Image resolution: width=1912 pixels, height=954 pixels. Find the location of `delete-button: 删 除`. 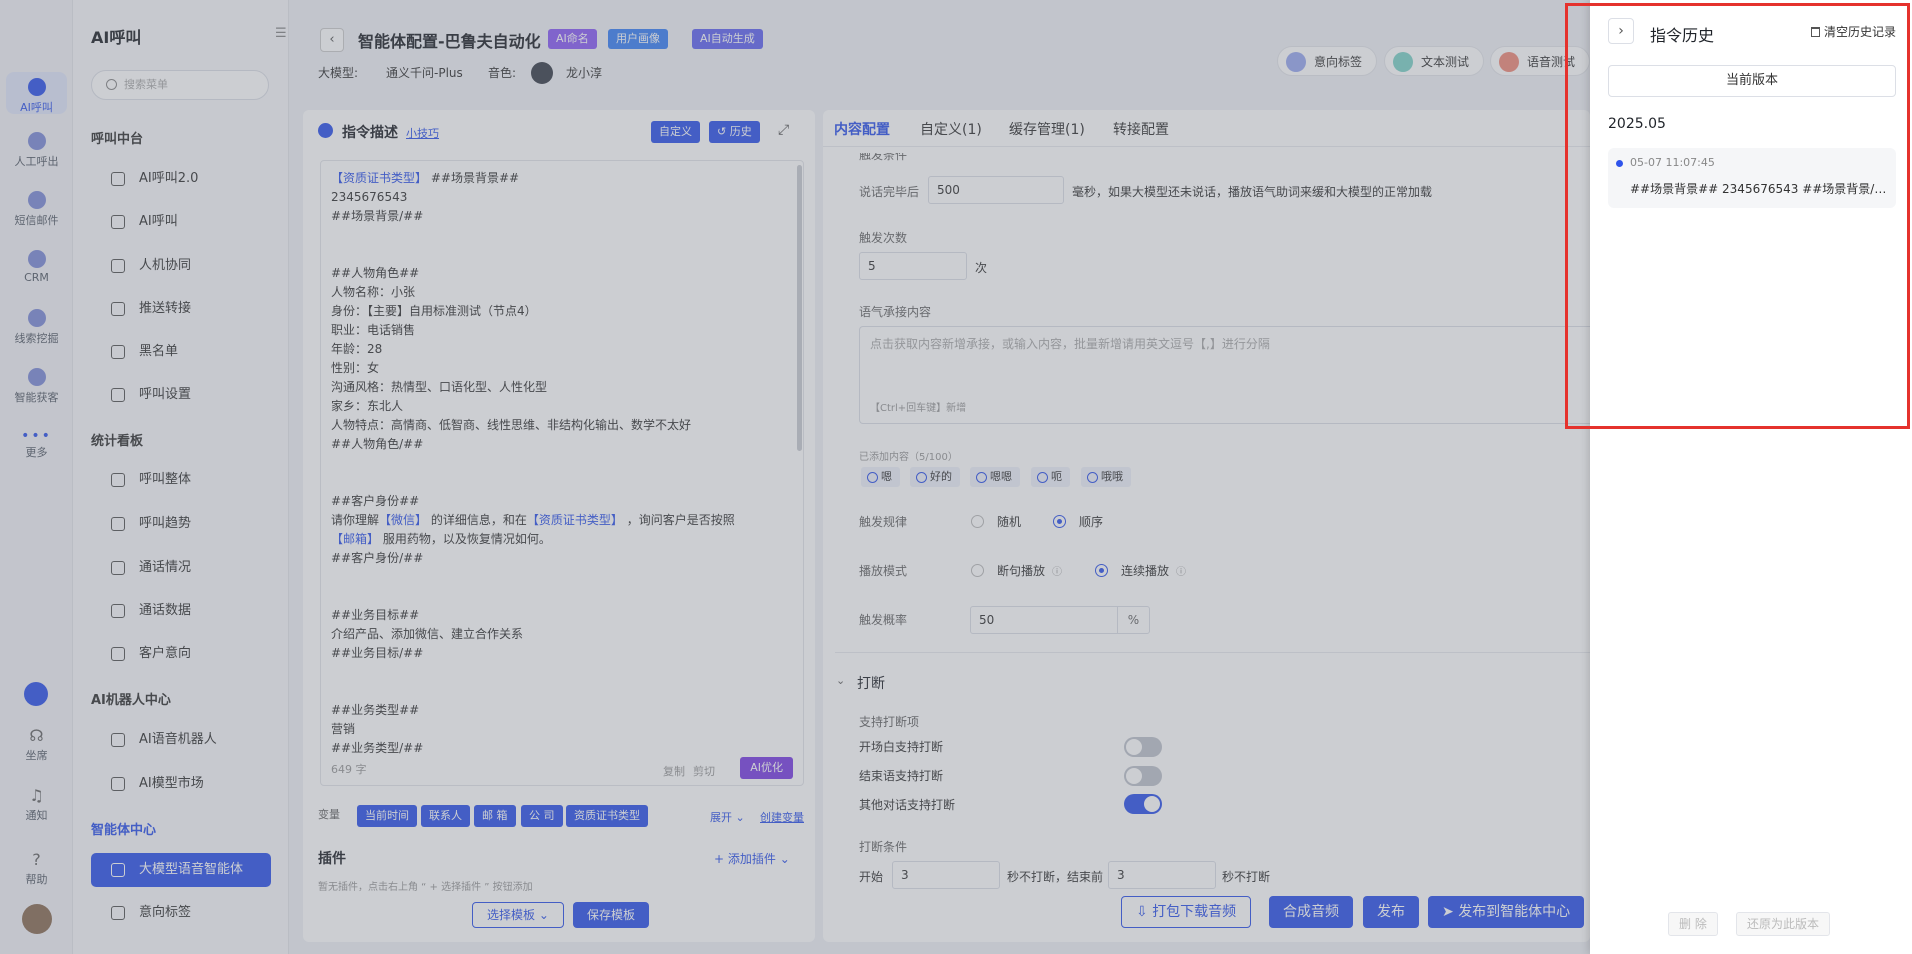

delete-button: 删 除 is located at coordinates (1693, 924).